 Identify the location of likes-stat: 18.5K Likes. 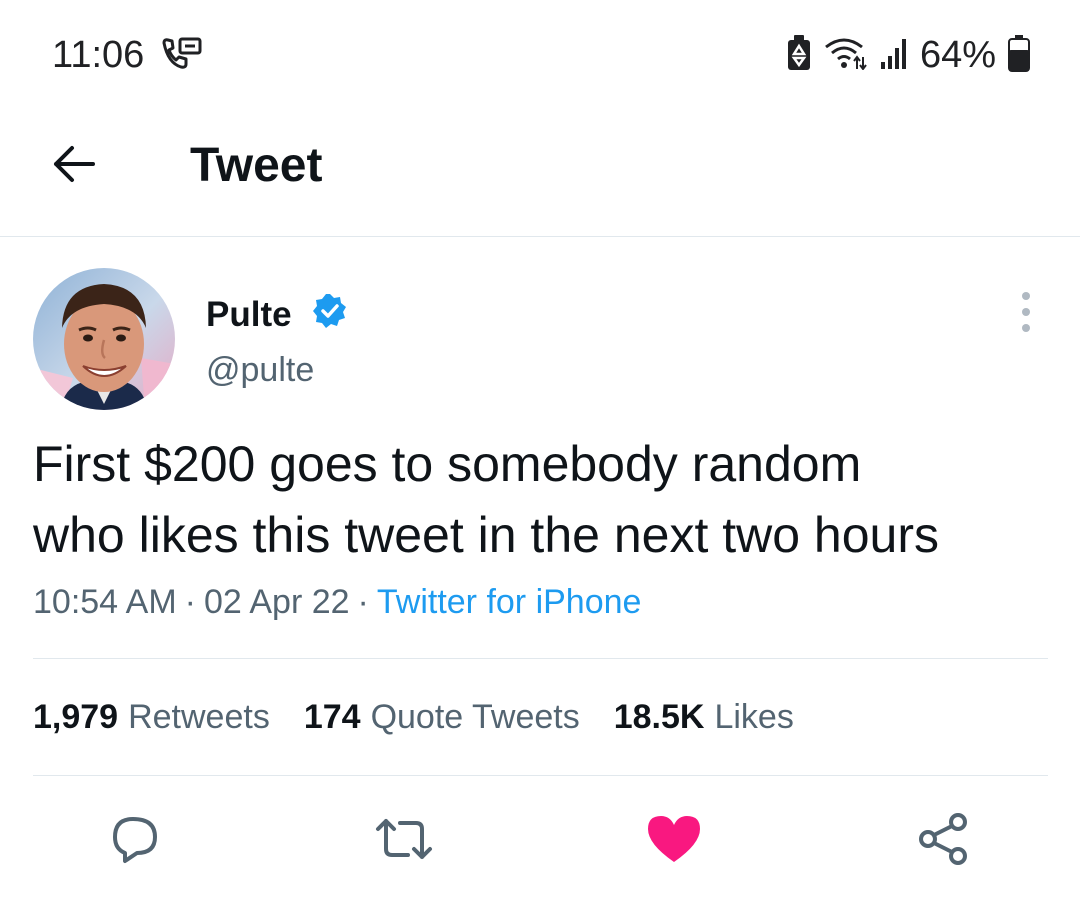
(704, 717).